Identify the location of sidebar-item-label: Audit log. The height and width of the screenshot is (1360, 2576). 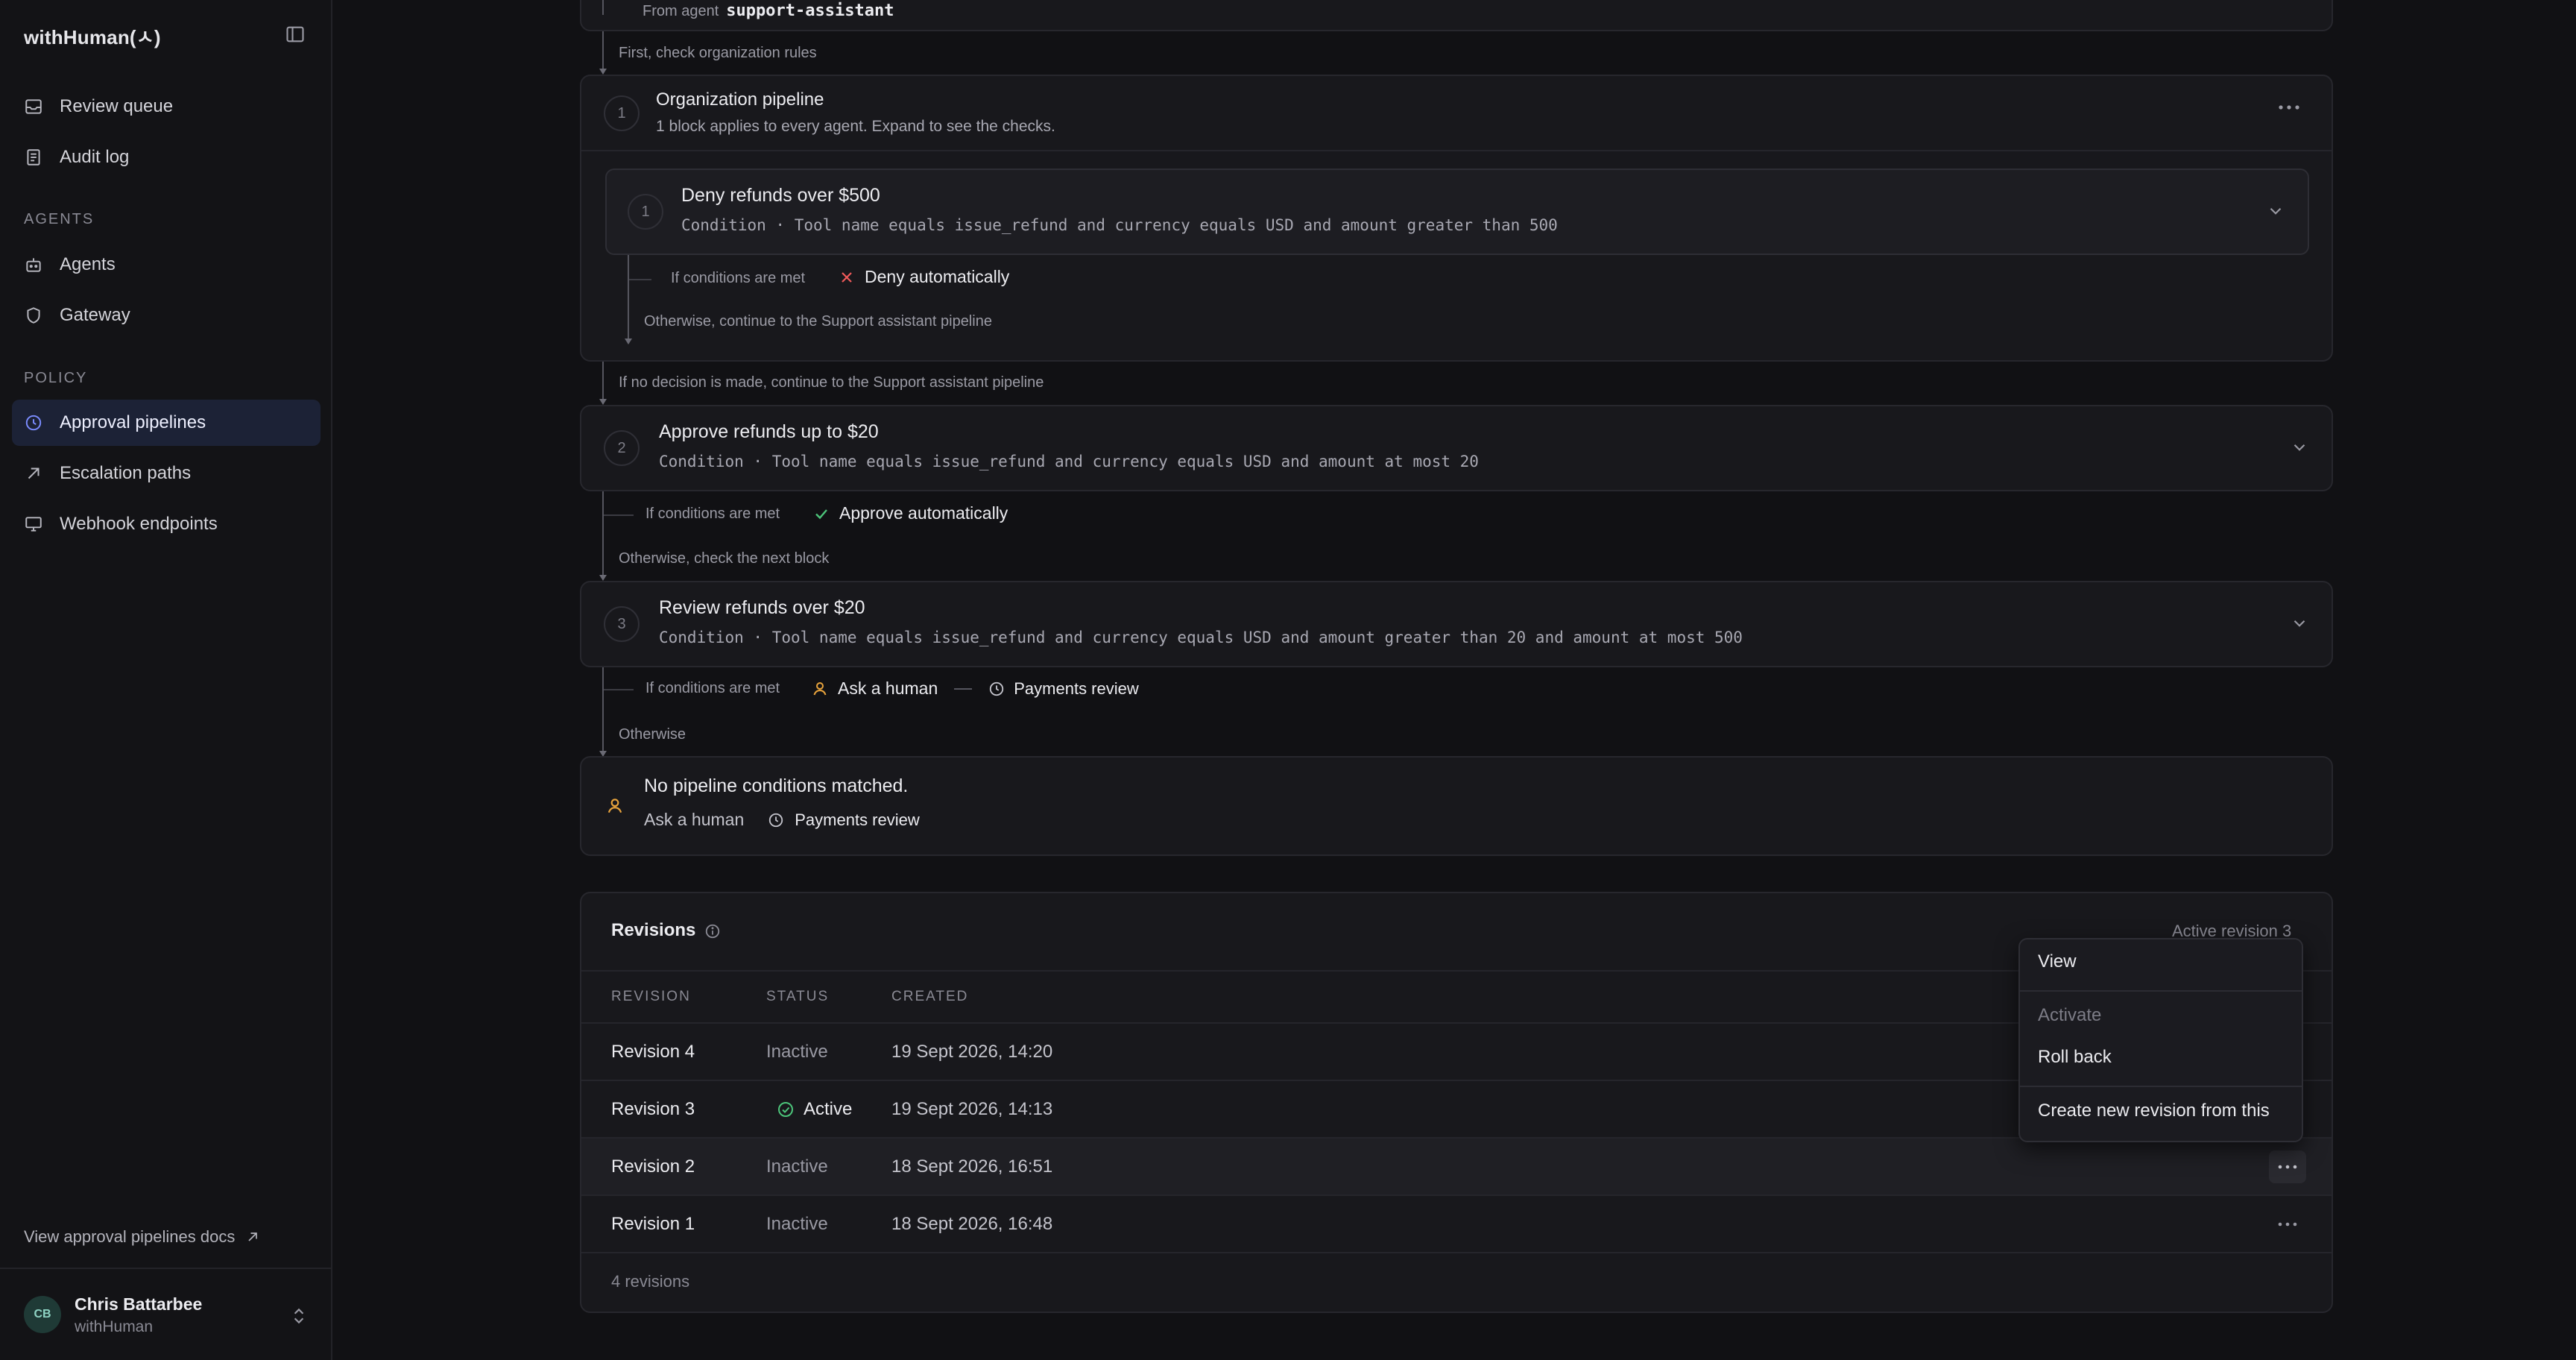
(95, 157).